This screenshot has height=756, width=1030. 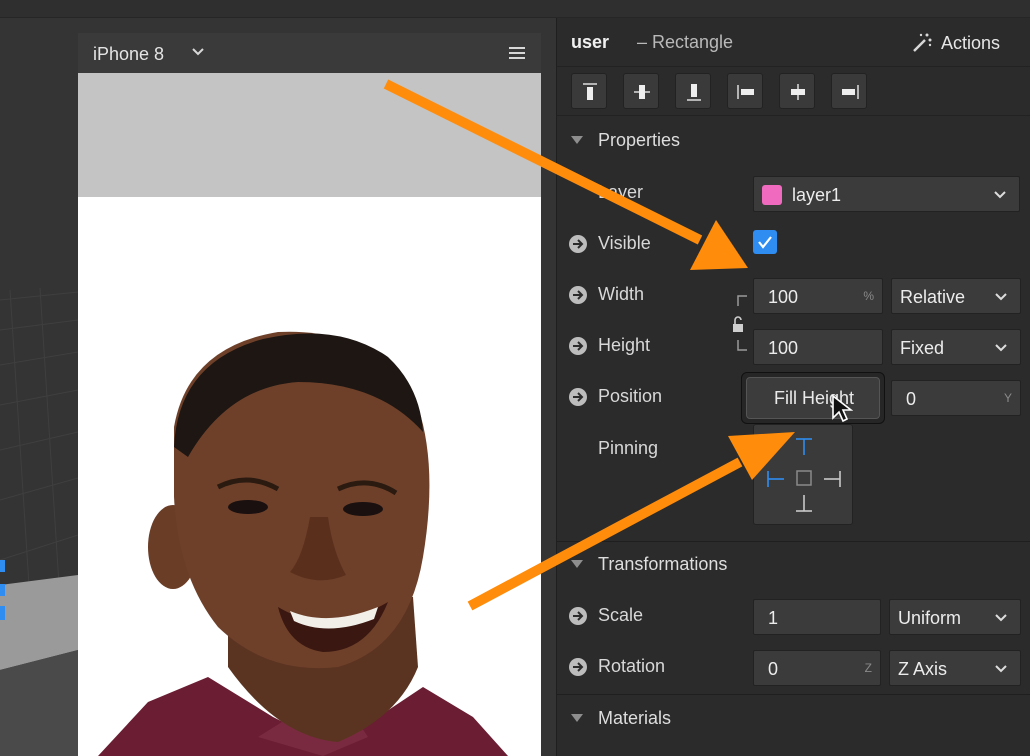 I want to click on scale-input: 1, so click(x=817, y=617).